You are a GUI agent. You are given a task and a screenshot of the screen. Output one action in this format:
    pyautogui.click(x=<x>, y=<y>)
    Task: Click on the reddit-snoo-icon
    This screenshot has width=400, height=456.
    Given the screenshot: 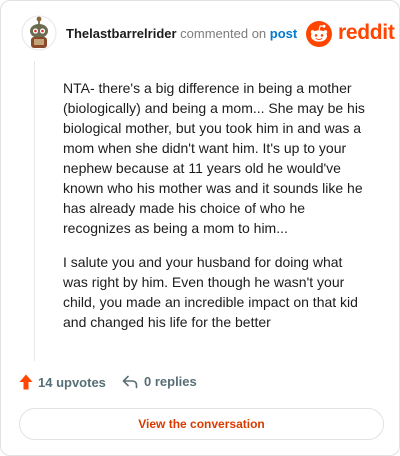 What is the action you would take?
    pyautogui.click(x=319, y=34)
    